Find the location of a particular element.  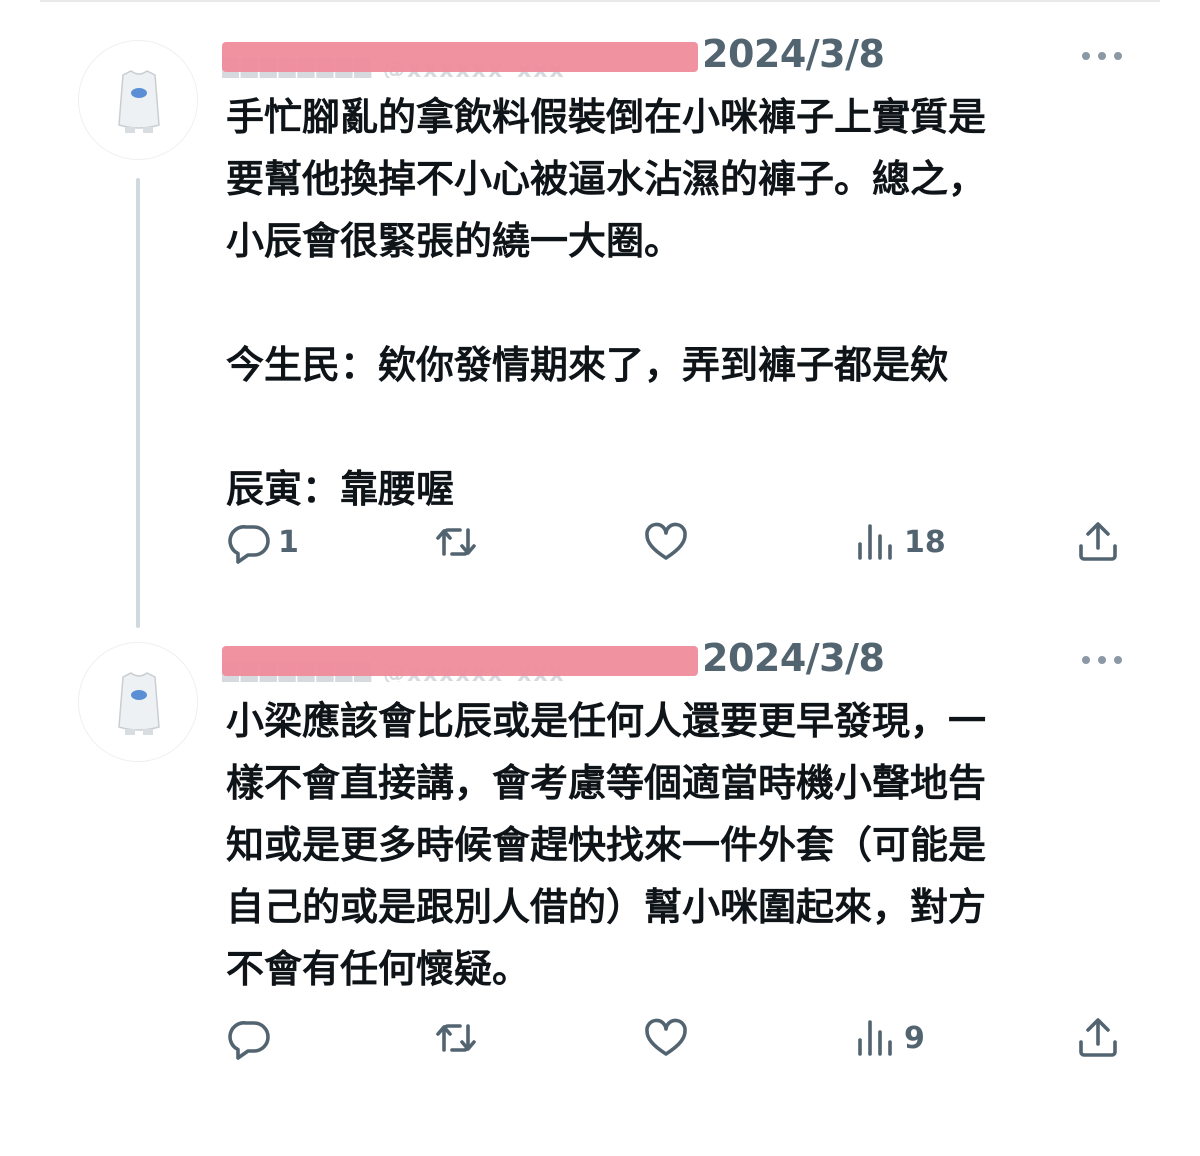

views-count: 9 is located at coordinates (914, 1038).